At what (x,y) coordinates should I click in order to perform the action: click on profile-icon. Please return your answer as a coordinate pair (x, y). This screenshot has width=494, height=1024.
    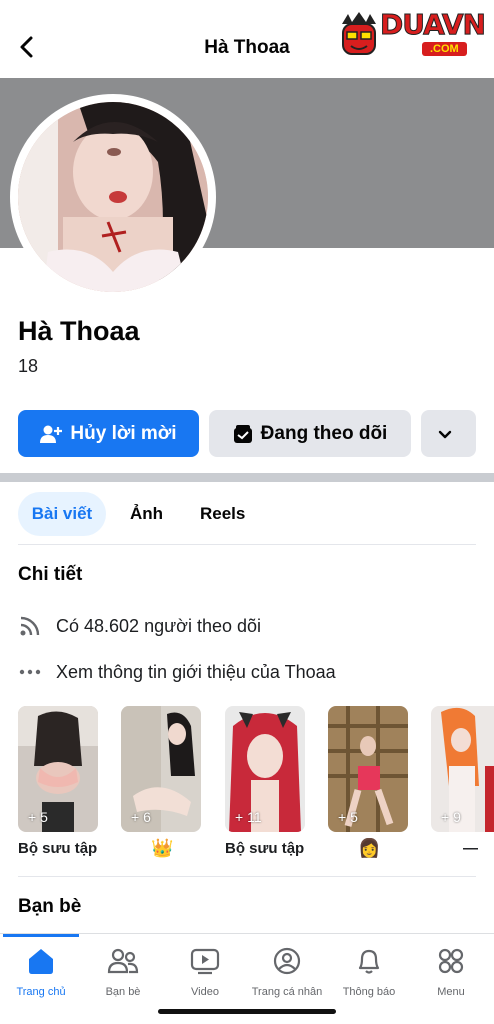
    Looking at the image, I should click on (287, 961).